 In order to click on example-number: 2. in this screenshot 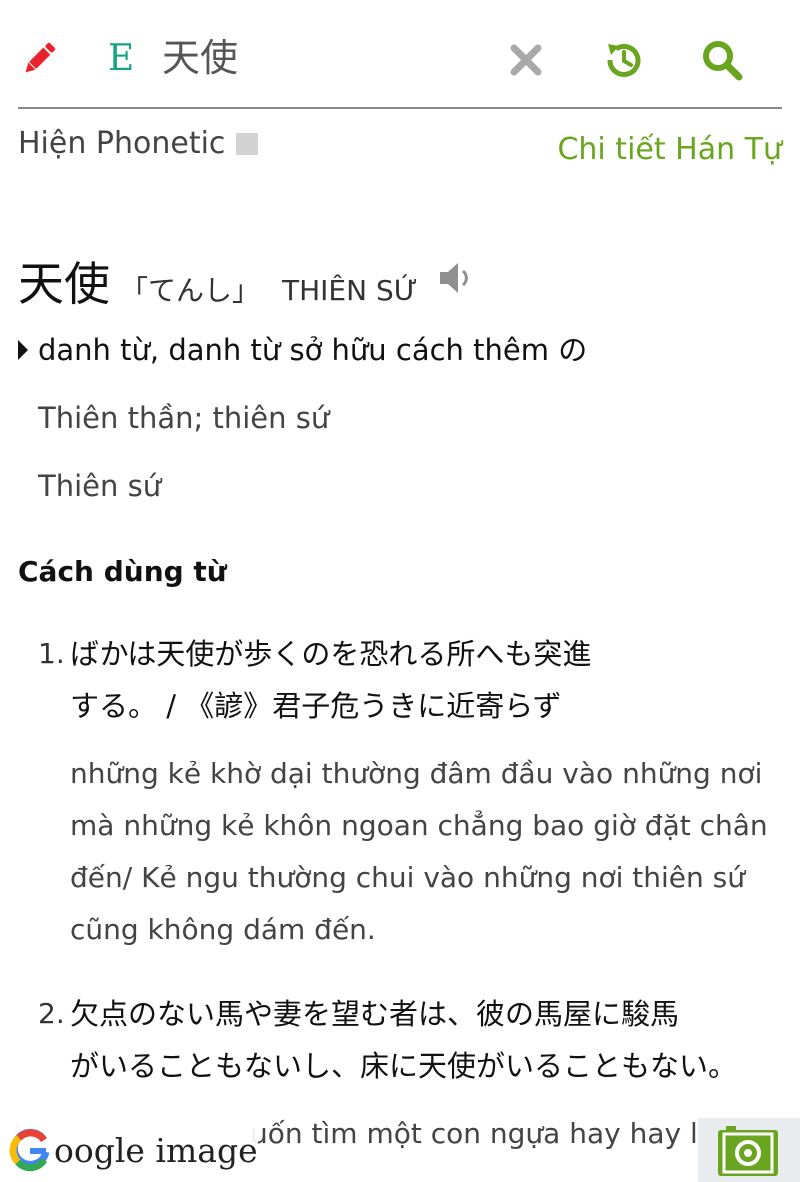, I will do `click(51, 1013)`.